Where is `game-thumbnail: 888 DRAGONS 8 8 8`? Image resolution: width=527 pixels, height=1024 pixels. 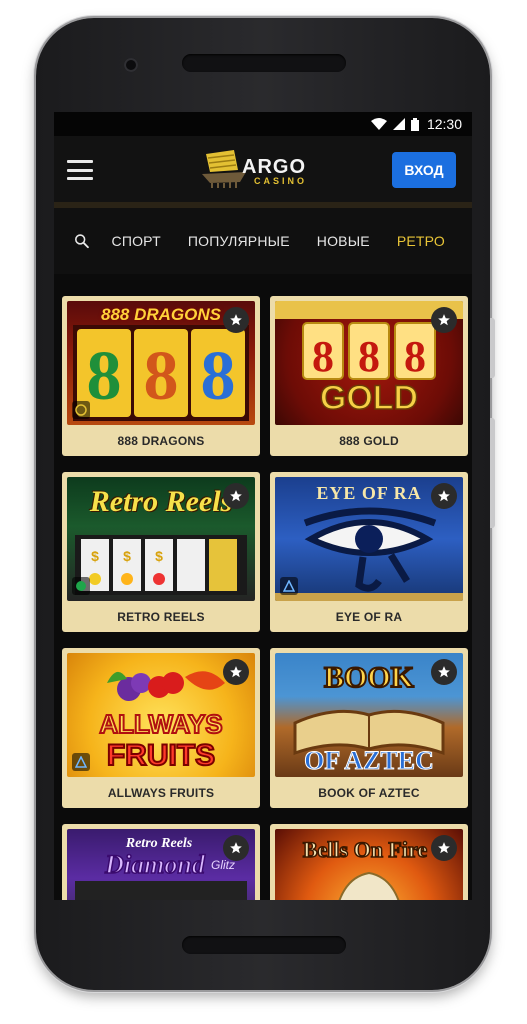 game-thumbnail: 888 DRAGONS 8 8 8 is located at coordinates (161, 363).